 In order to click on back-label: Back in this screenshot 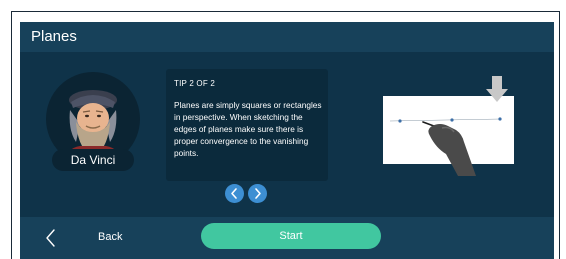, I will do `click(110, 237)`.